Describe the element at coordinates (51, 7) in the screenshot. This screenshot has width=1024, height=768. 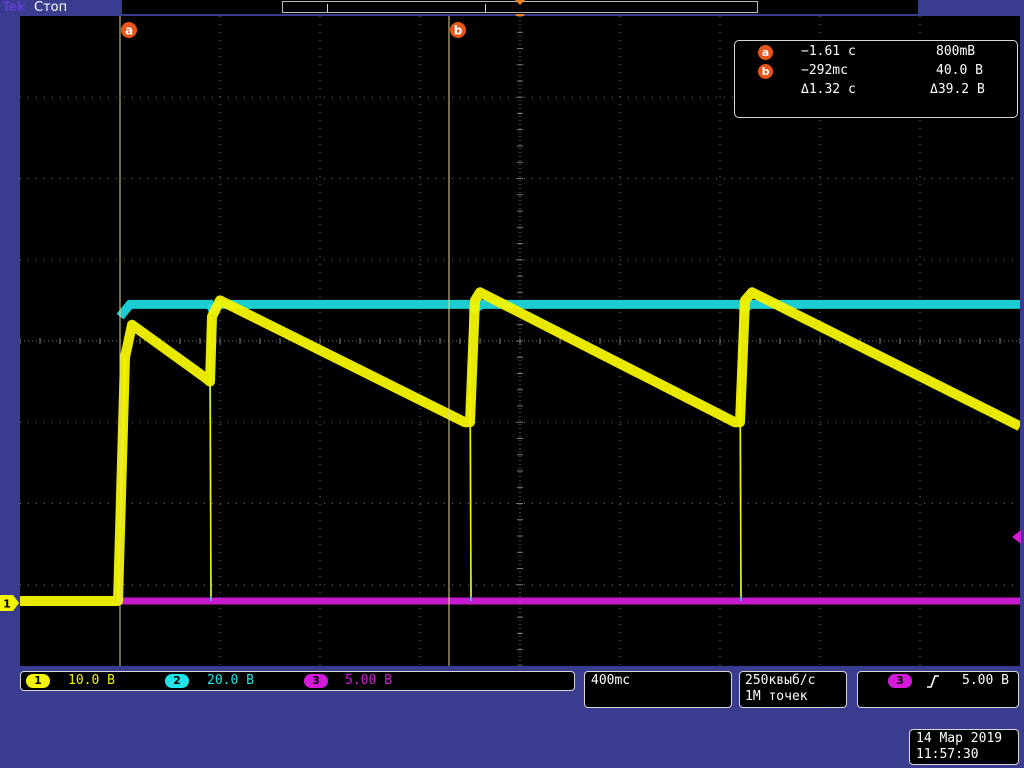
I see `acquisition-state: Стоп` at that location.